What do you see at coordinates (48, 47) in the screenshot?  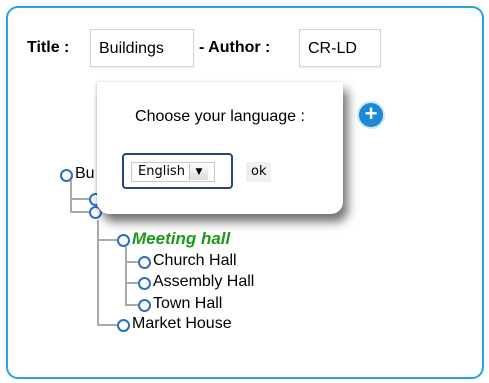 I see `title-label: Title :` at bounding box center [48, 47].